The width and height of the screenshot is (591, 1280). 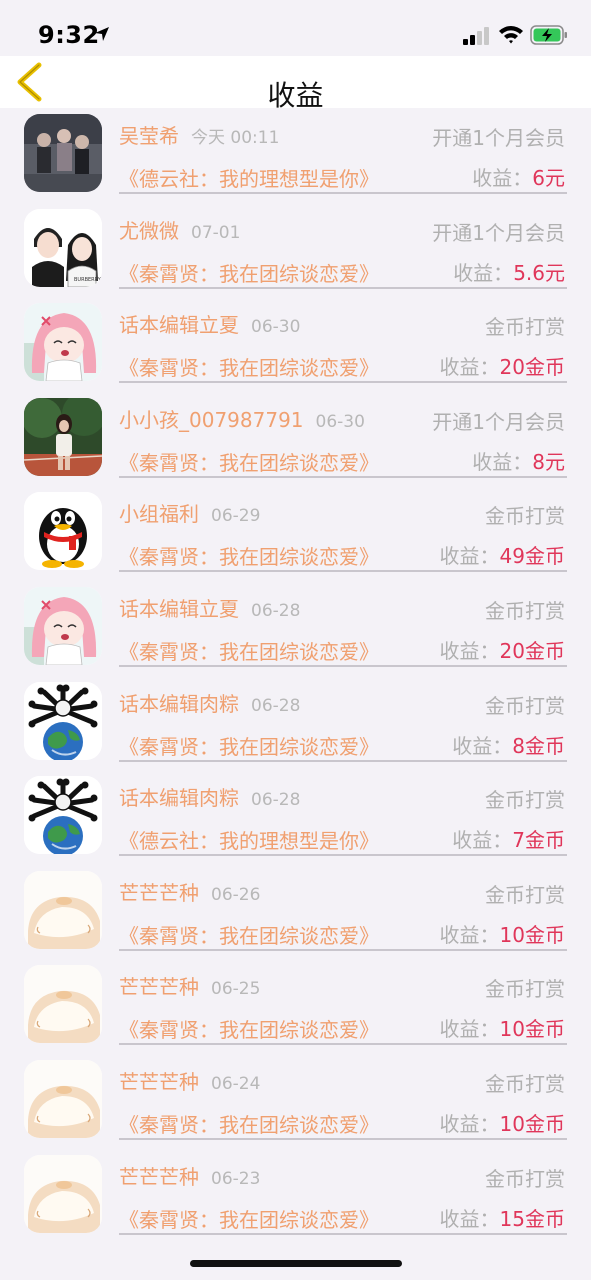 What do you see at coordinates (538, 840) in the screenshot?
I see `earning-value: 7金币` at bounding box center [538, 840].